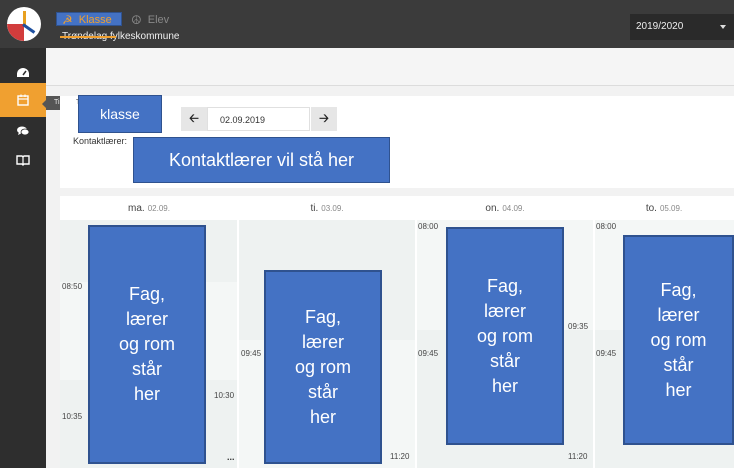  Describe the element at coordinates (72, 416) in the screenshot. I see `time-label: 10:35` at that location.